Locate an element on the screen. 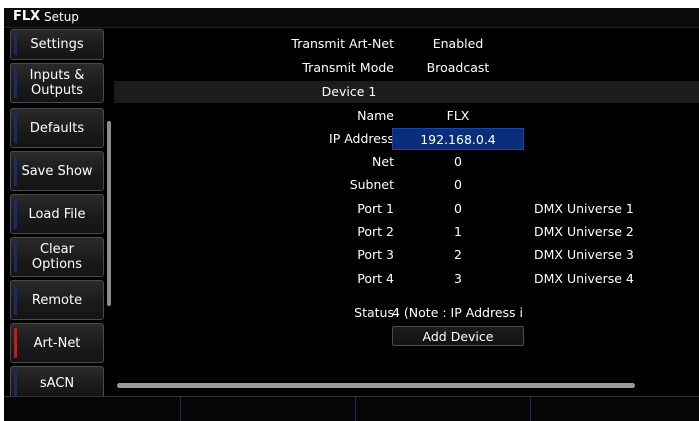 Image resolution: width=699 pixels, height=421 pixels. setting-label: Port 2 is located at coordinates (375, 231).